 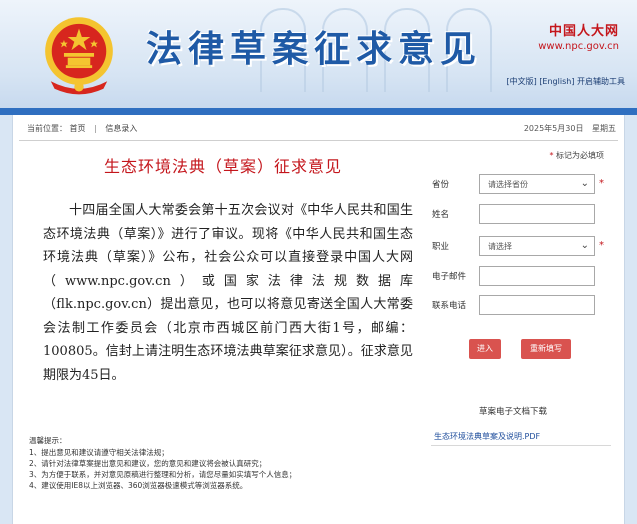 I want to click on header-strip, so click(x=318, y=111).